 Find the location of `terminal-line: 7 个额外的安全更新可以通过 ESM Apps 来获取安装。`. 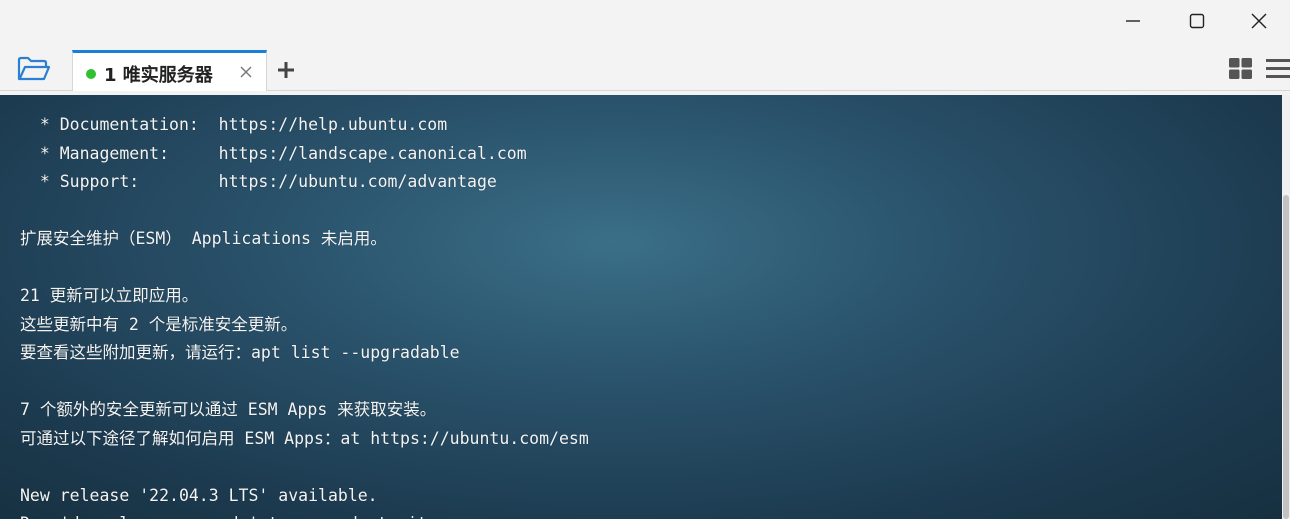

terminal-line: 7 个额外的安全更新可以通过 ESM Apps 来获取安装。 is located at coordinates (228, 409).